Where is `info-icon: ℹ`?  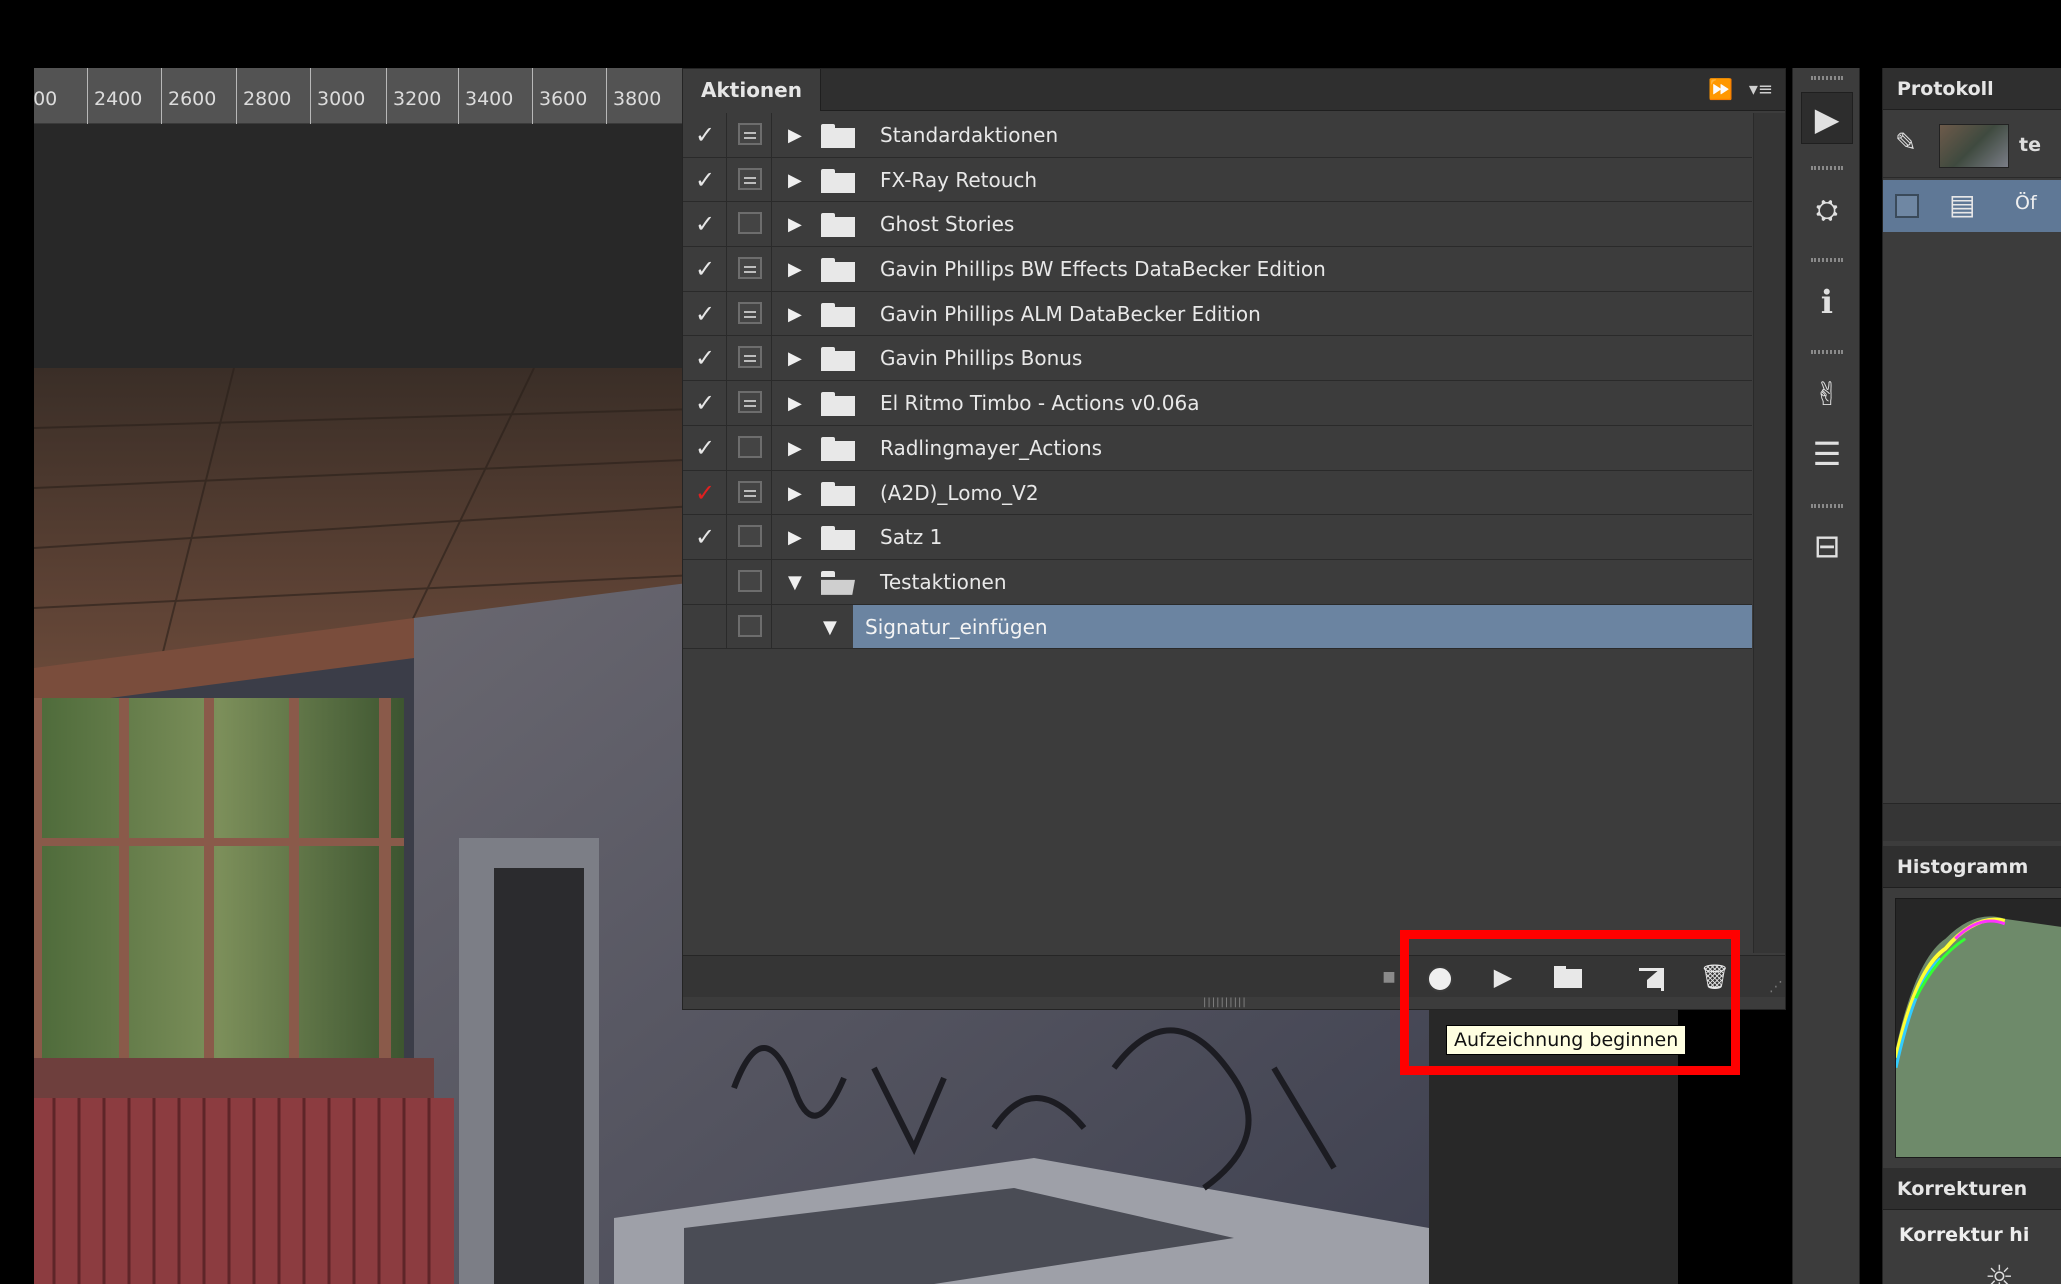
info-icon: ℹ is located at coordinates (1827, 302).